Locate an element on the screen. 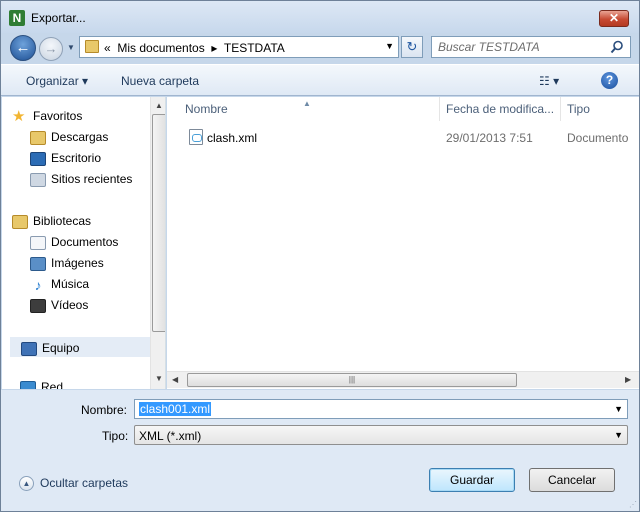  forward-button: → is located at coordinates (51, 49).